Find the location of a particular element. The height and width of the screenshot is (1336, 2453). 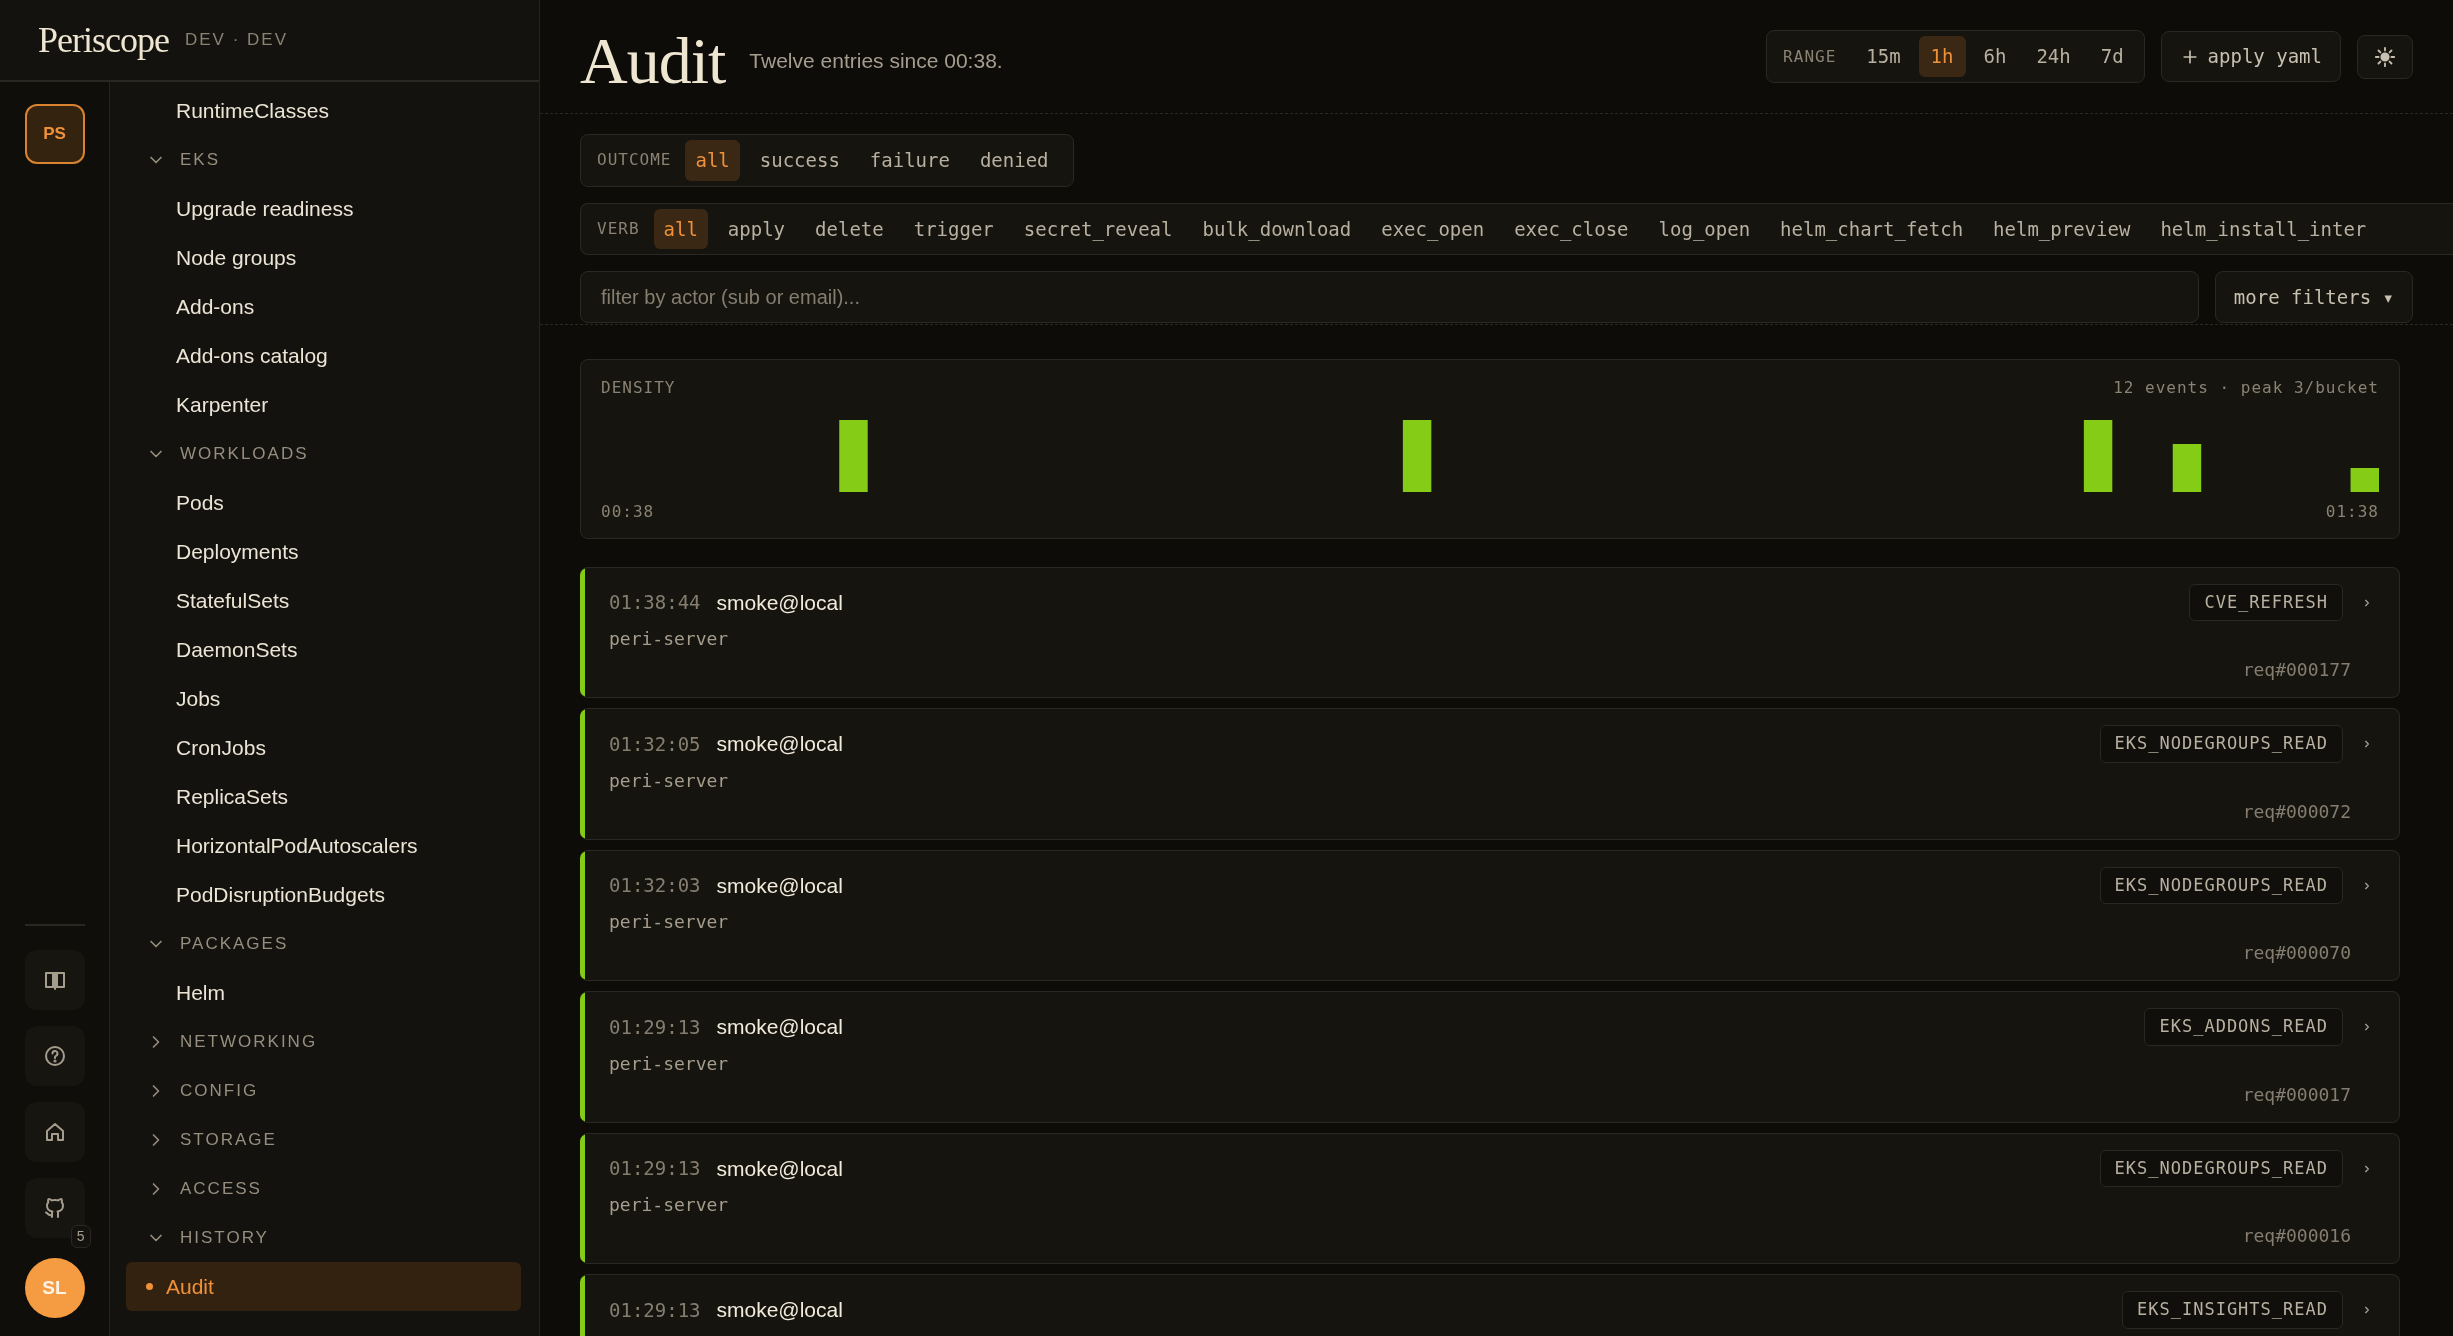

filter-chip: trigger is located at coordinates (953, 229).